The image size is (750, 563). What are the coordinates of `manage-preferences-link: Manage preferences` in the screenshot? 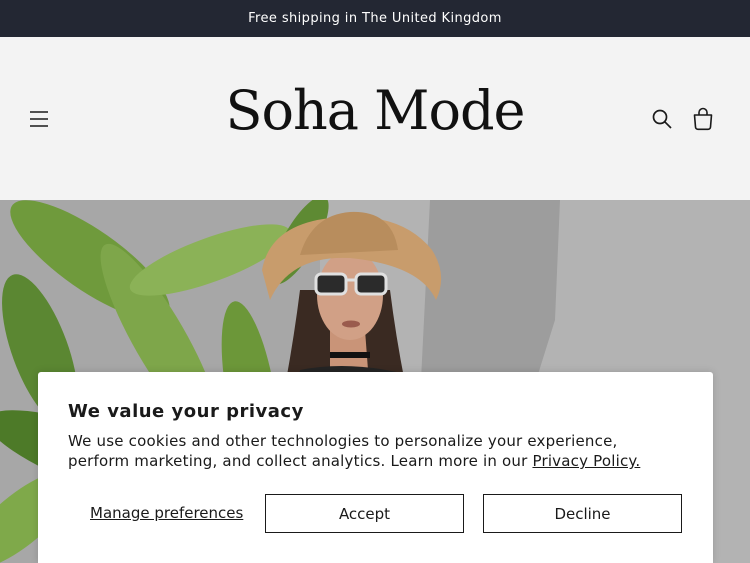 It's located at (166, 513).